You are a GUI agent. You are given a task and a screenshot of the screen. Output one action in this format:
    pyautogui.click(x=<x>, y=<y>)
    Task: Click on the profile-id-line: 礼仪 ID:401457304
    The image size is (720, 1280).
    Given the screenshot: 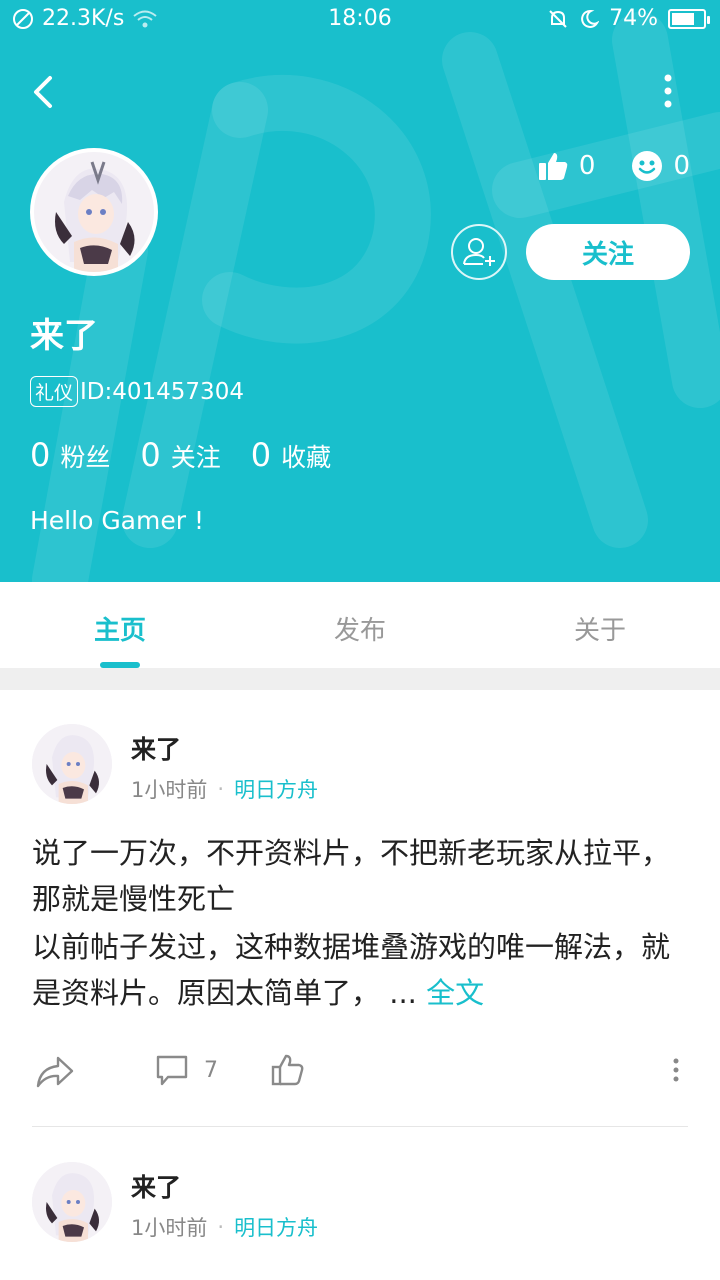 What is the action you would take?
    pyautogui.click(x=137, y=391)
    